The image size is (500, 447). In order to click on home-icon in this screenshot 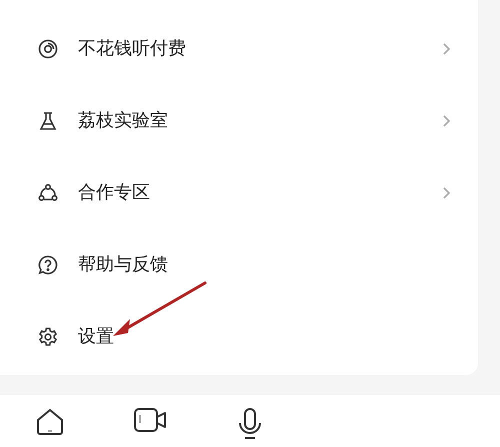, I will do `click(50, 422)`.